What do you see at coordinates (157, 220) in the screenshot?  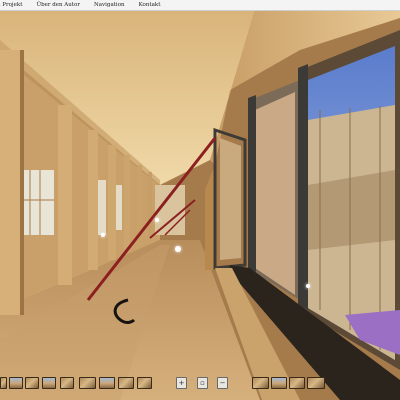 I see `hotspot-end` at bounding box center [157, 220].